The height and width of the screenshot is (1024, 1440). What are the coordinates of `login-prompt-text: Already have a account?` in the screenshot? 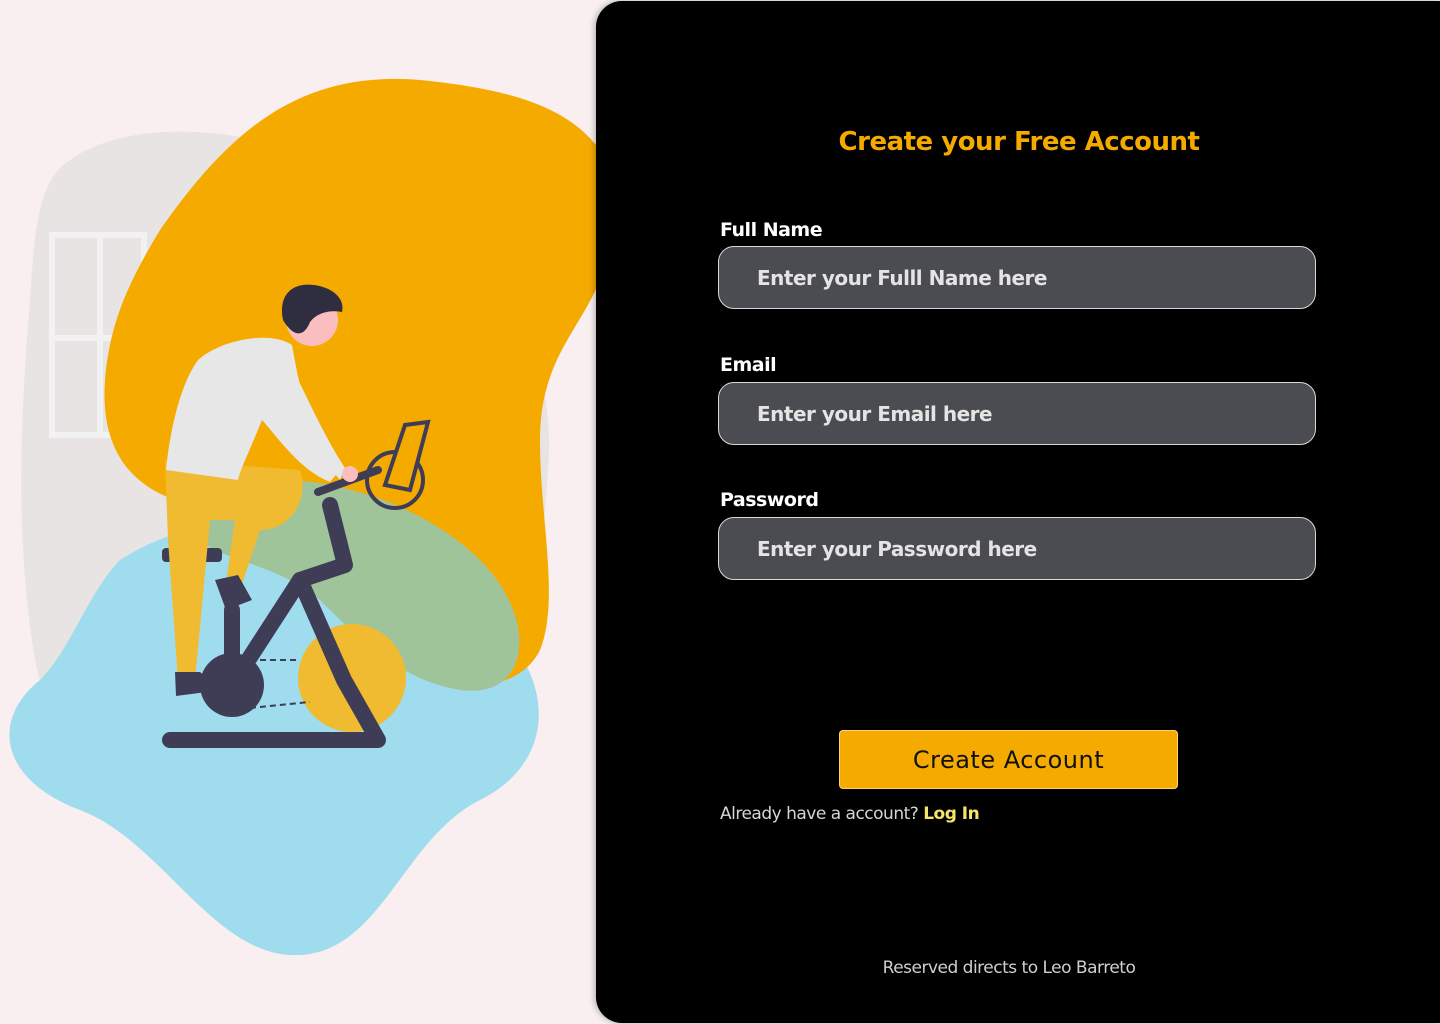 It's located at (819, 814).